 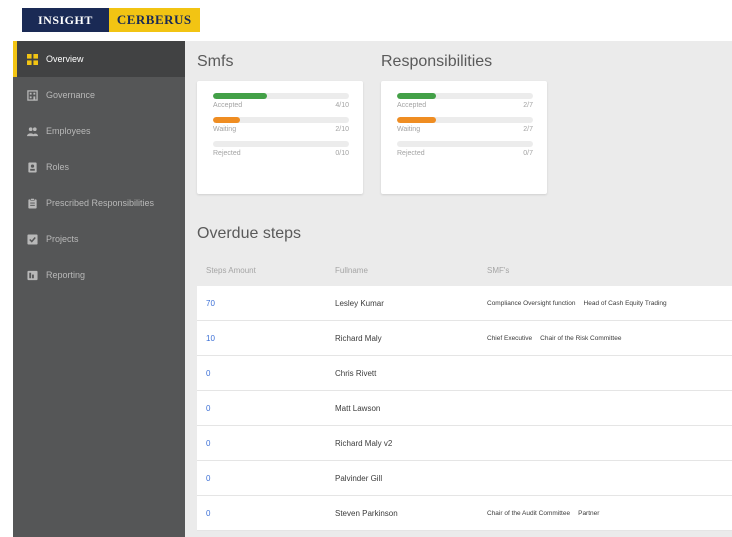 What do you see at coordinates (342, 153) in the screenshot?
I see `stat-value: 0/10` at bounding box center [342, 153].